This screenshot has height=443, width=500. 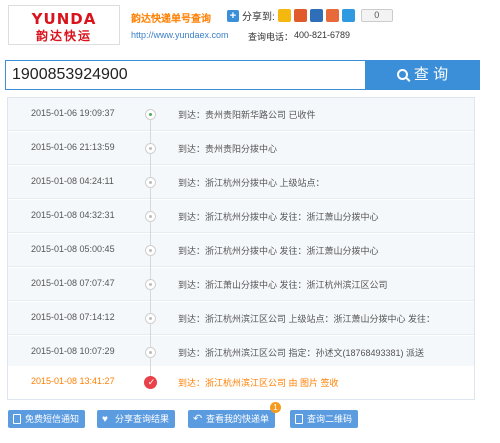 I want to click on tracking-desc: 到达：贵州贵阳新华路公司 已收件, so click(x=247, y=115).